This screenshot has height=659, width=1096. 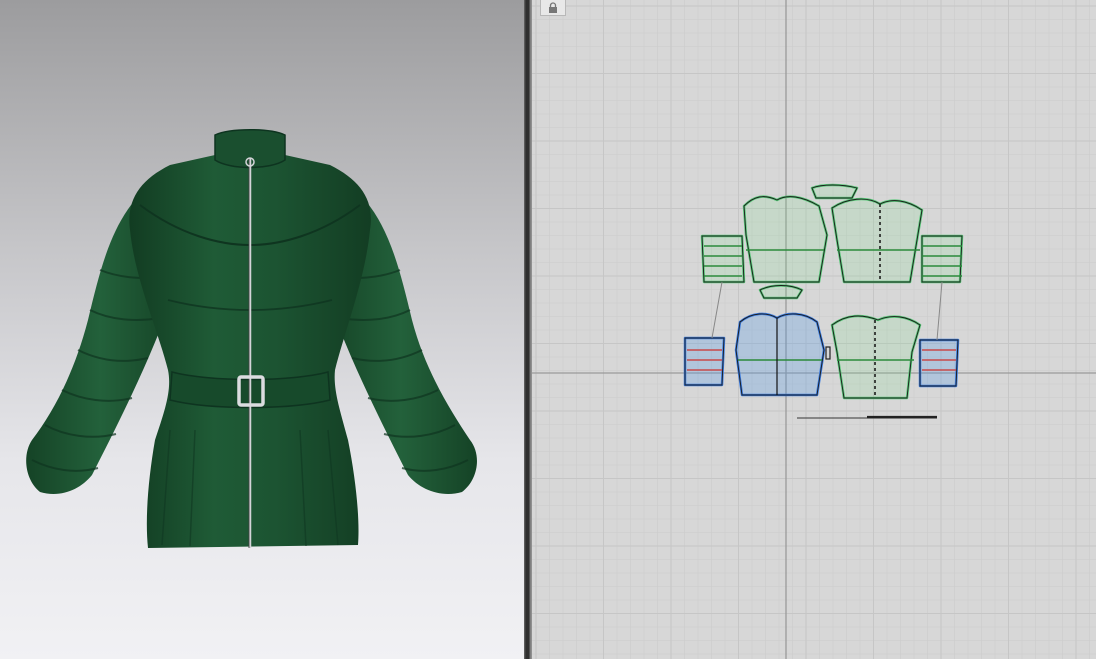 I want to click on sleeve-piece-left-top, so click(x=723, y=259).